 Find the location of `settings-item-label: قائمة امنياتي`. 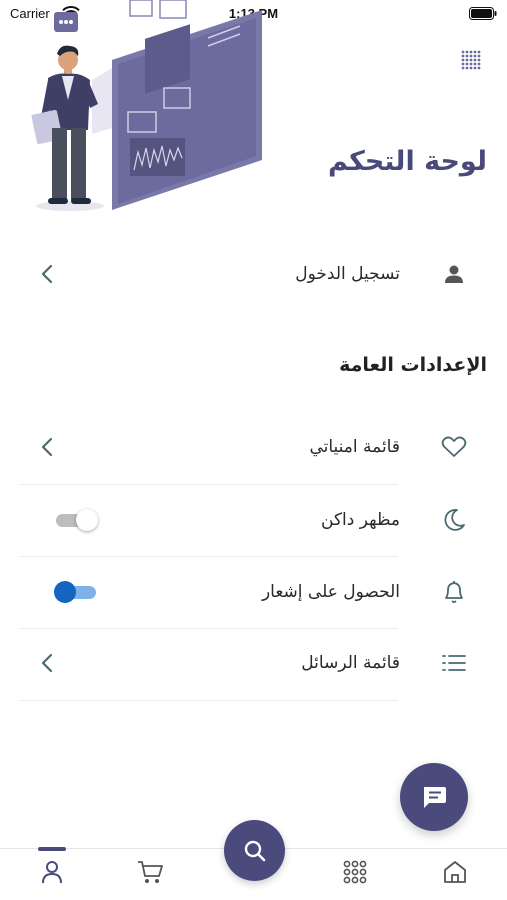

settings-item-label: قائمة امنياتي is located at coordinates (354, 447).